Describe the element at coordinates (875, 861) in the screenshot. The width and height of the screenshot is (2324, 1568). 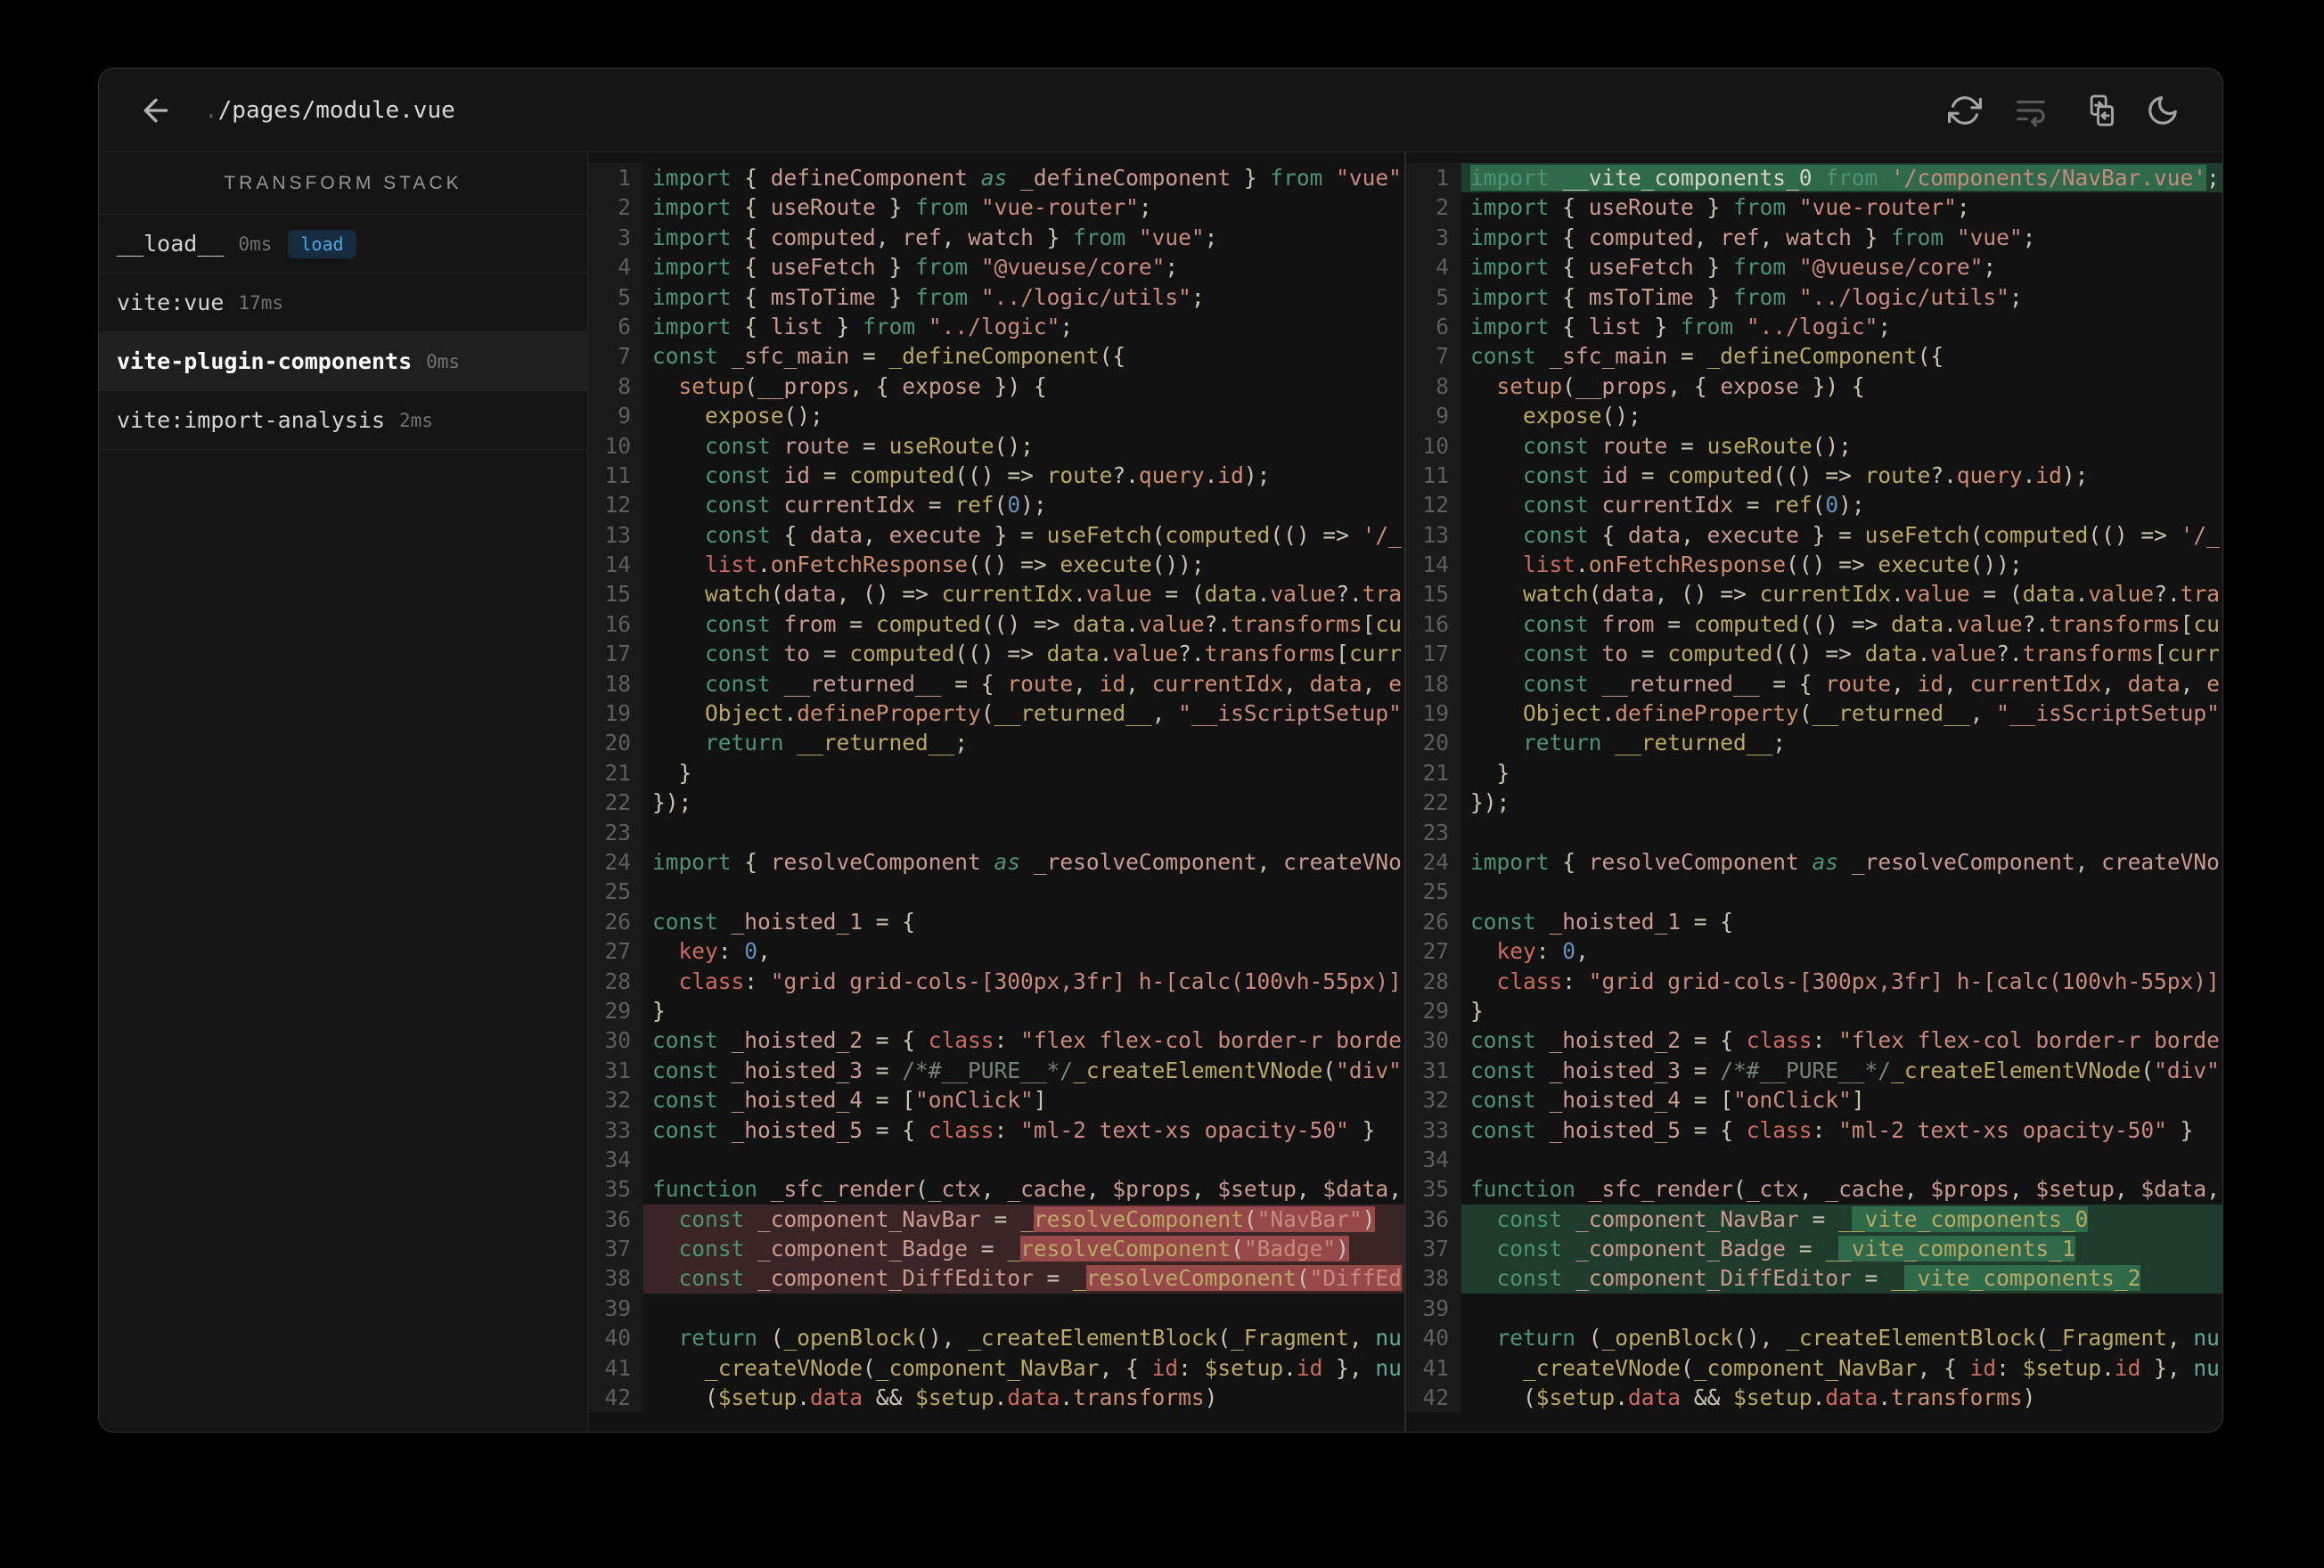
I see `code-token: resolveComponent` at that location.